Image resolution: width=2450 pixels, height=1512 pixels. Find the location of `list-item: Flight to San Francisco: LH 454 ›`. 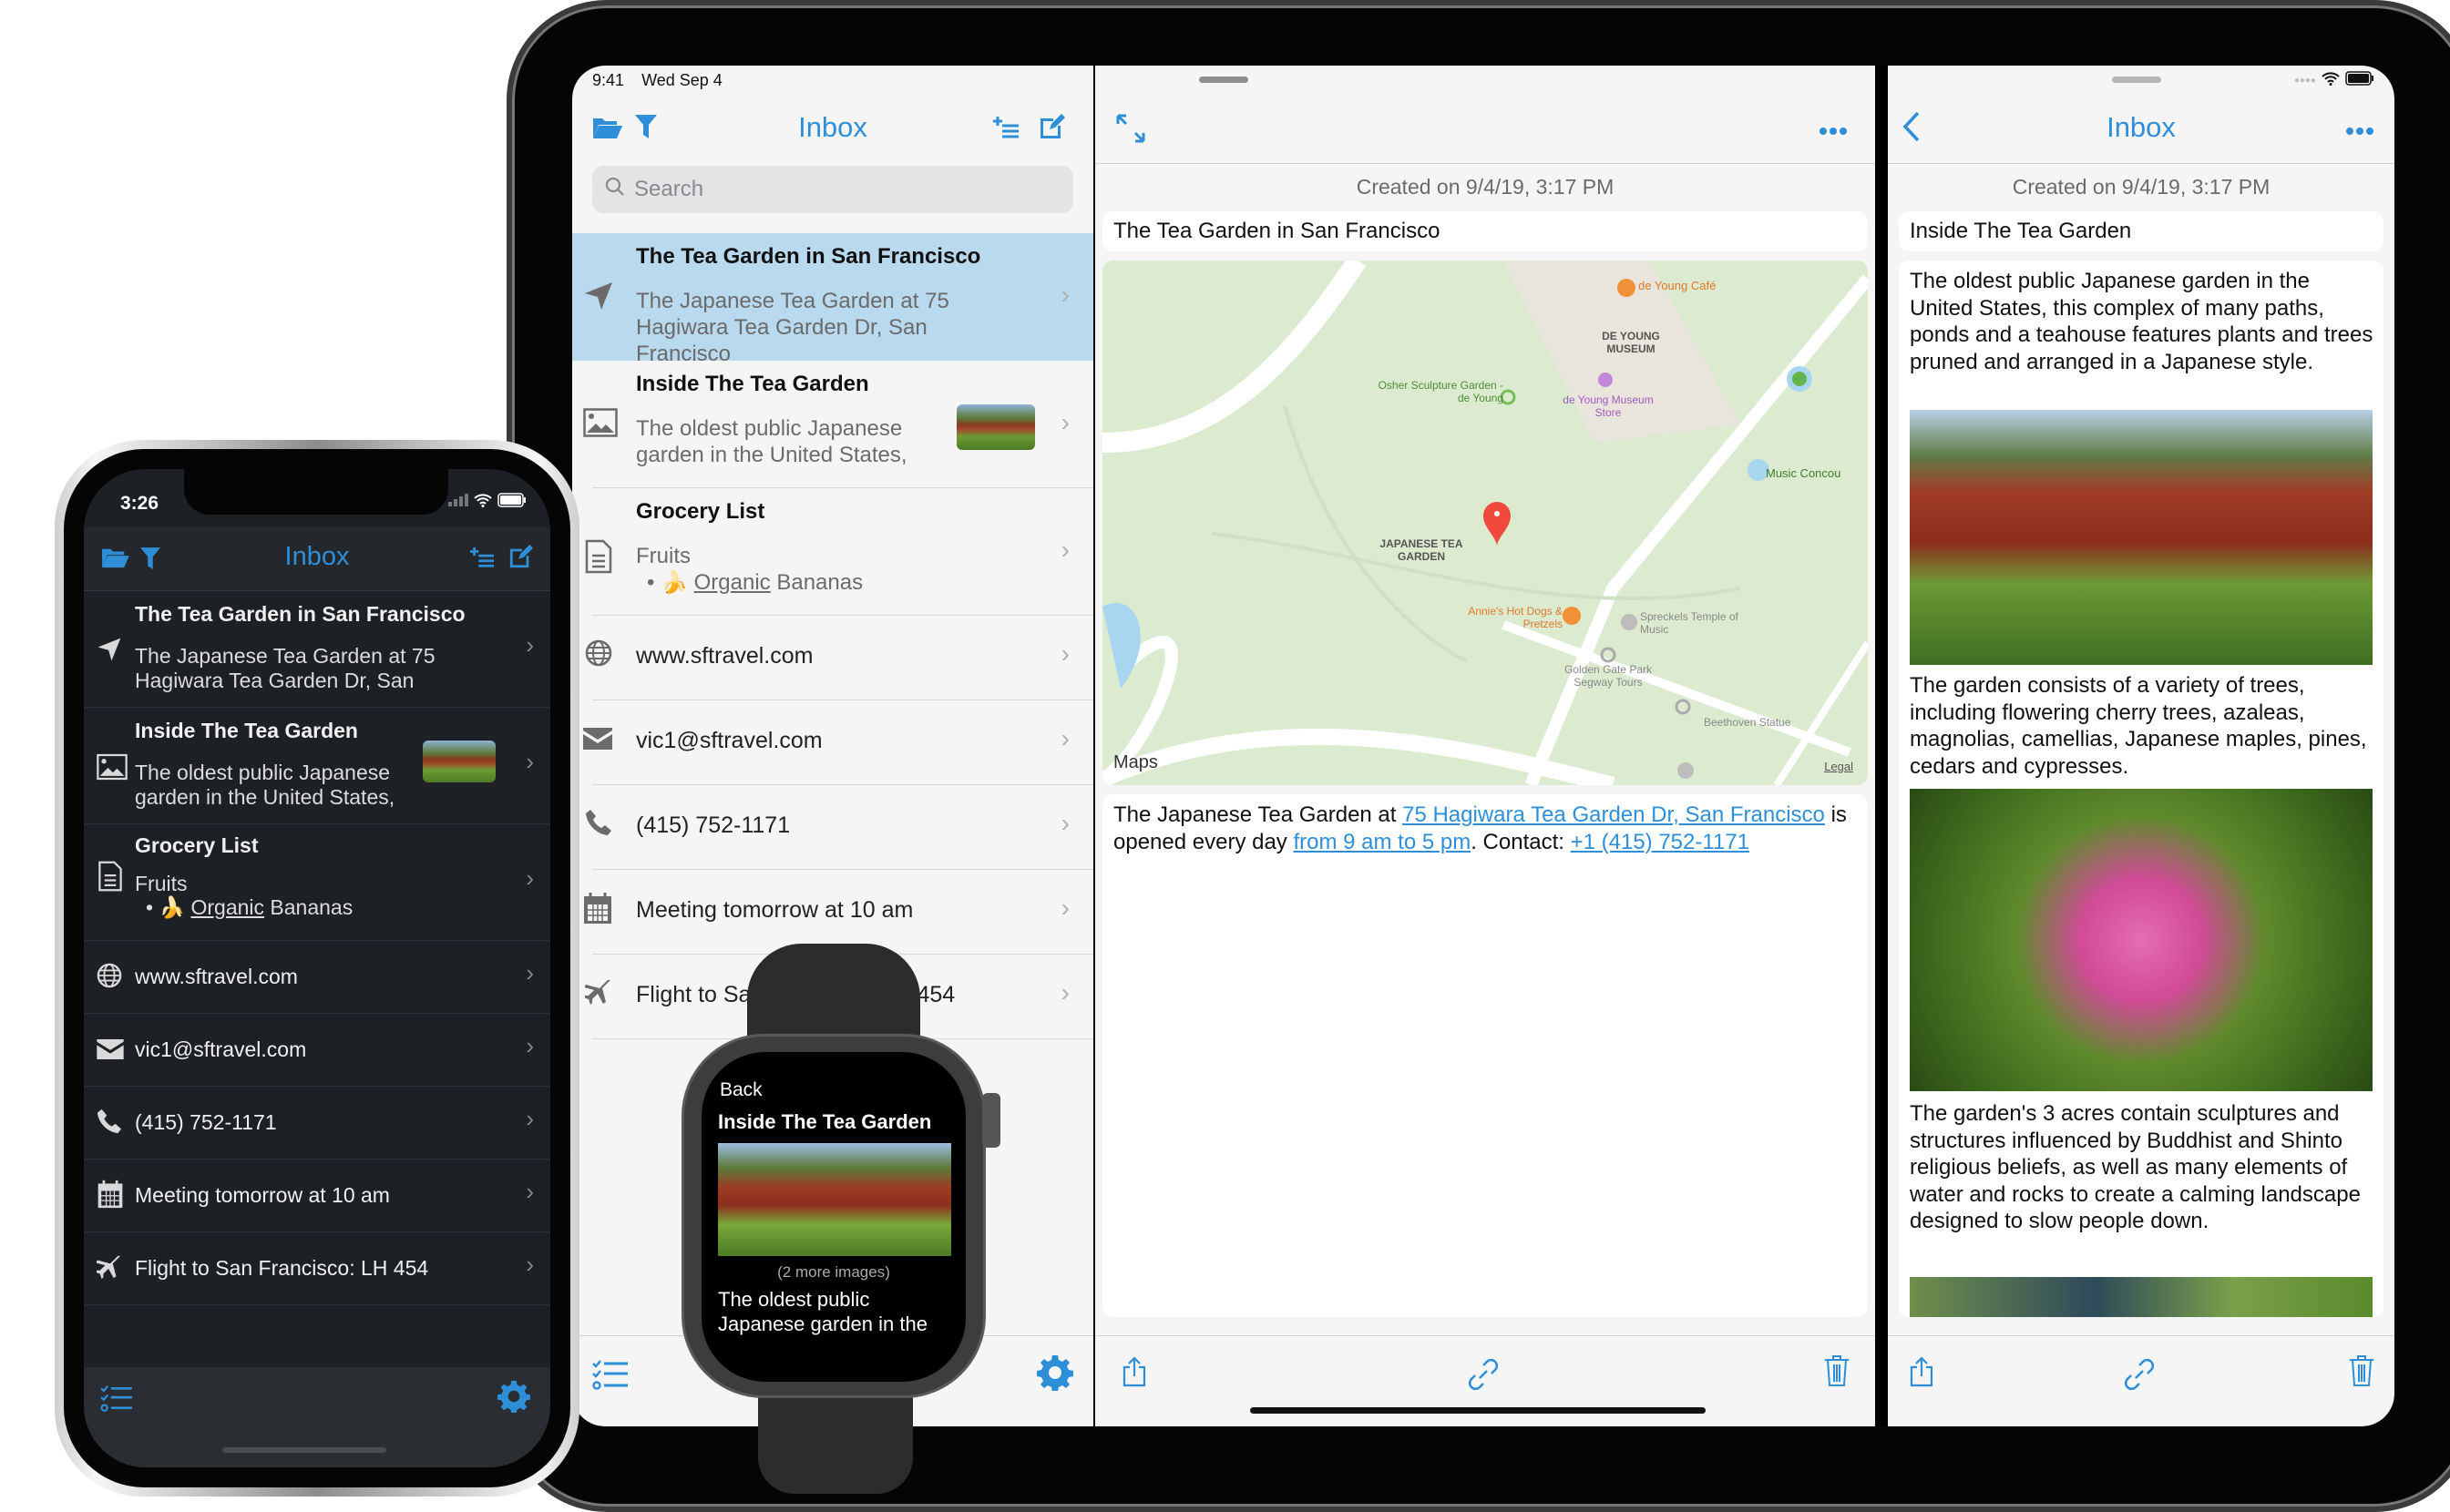

list-item: Flight to San Francisco: LH 454 › is located at coordinates (317, 1269).